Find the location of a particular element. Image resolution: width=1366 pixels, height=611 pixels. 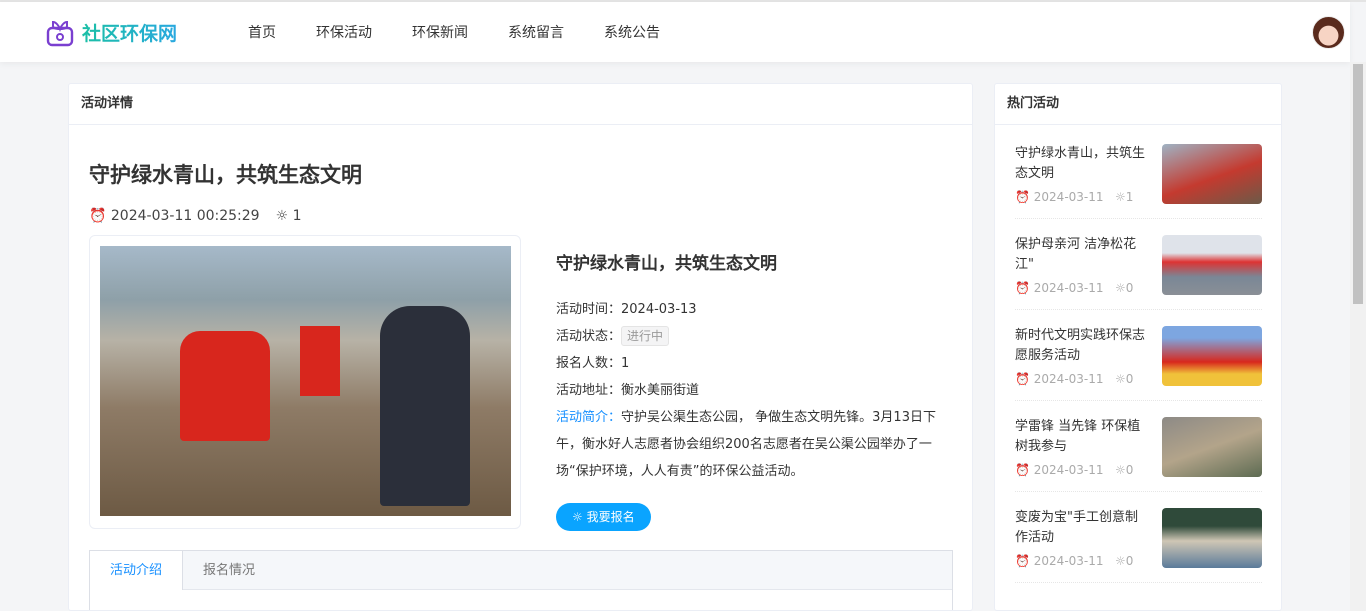

signup-button: ☼ 我要报名 is located at coordinates (603, 517).